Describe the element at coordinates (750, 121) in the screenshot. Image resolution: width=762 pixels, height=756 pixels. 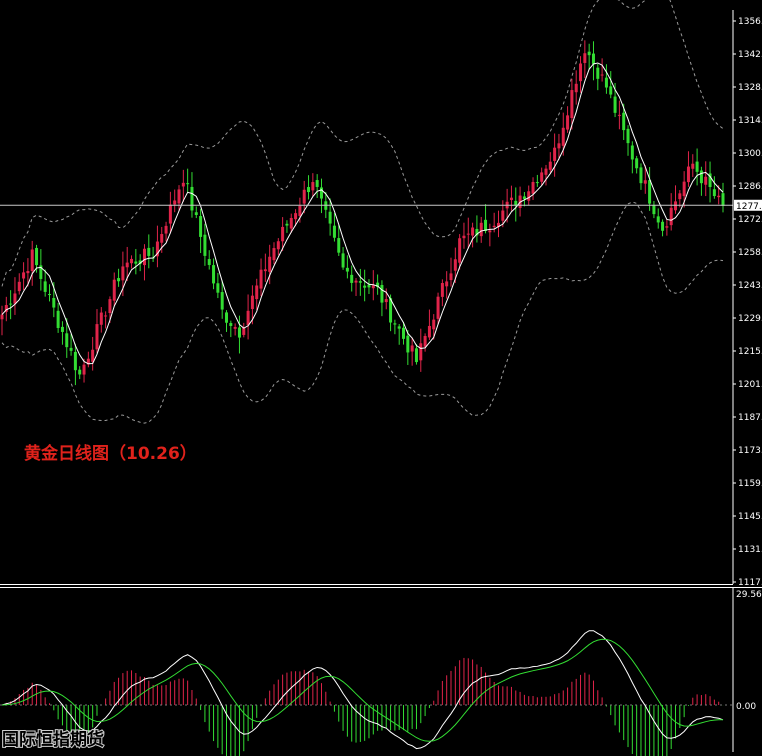
I see `y-tick-label: 1314.` at that location.